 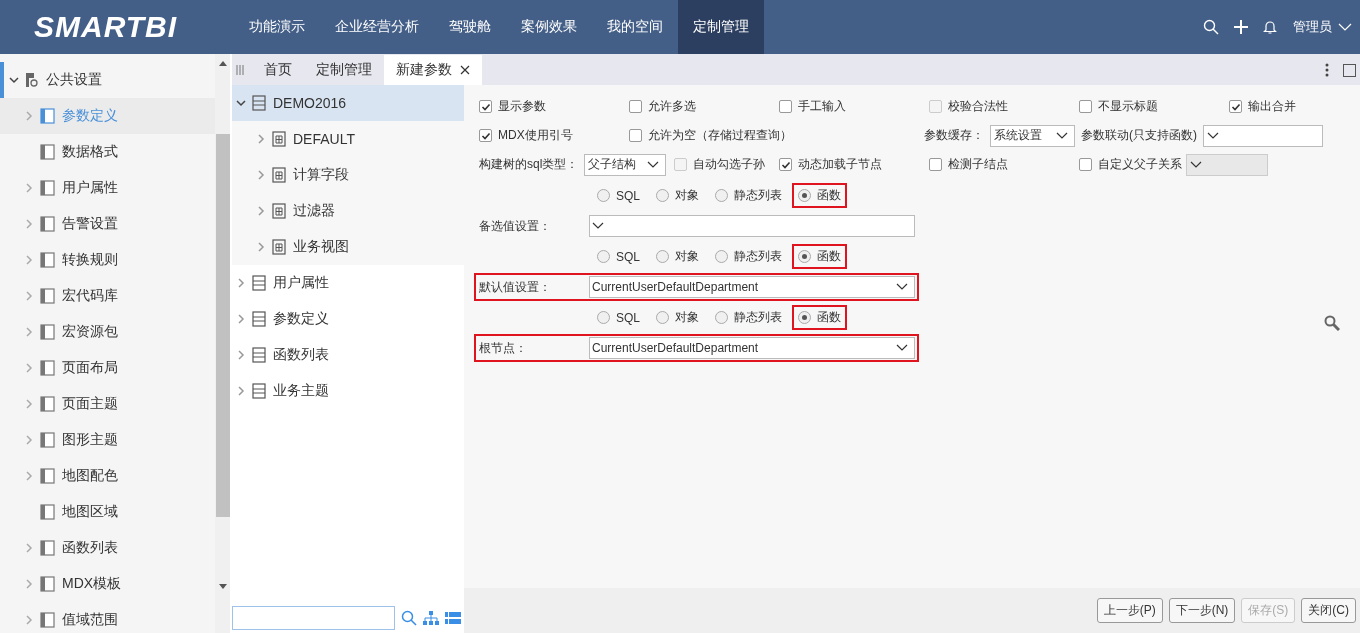 I want to click on dropdown: 系统设置, so click(x=1032, y=135).